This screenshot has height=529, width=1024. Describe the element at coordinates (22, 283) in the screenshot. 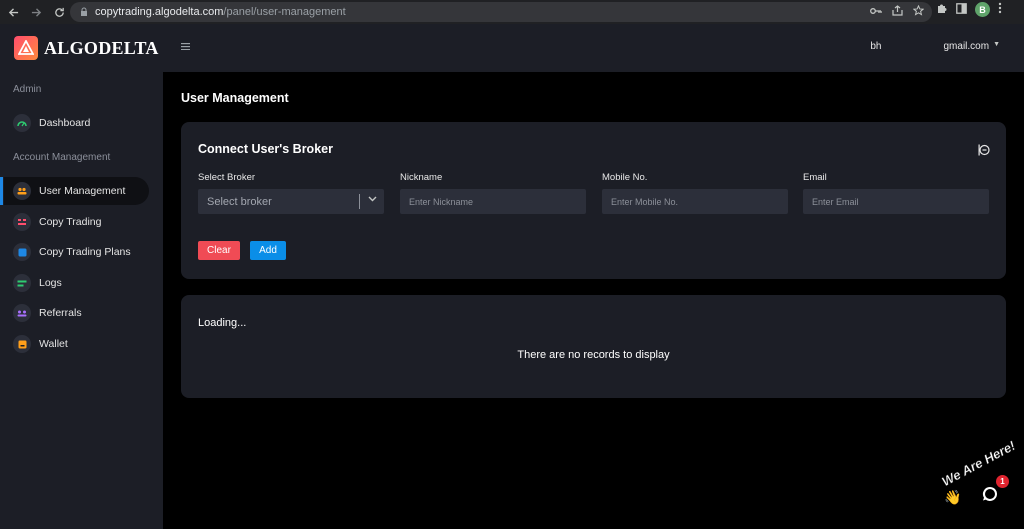

I see `logs-icon` at that location.